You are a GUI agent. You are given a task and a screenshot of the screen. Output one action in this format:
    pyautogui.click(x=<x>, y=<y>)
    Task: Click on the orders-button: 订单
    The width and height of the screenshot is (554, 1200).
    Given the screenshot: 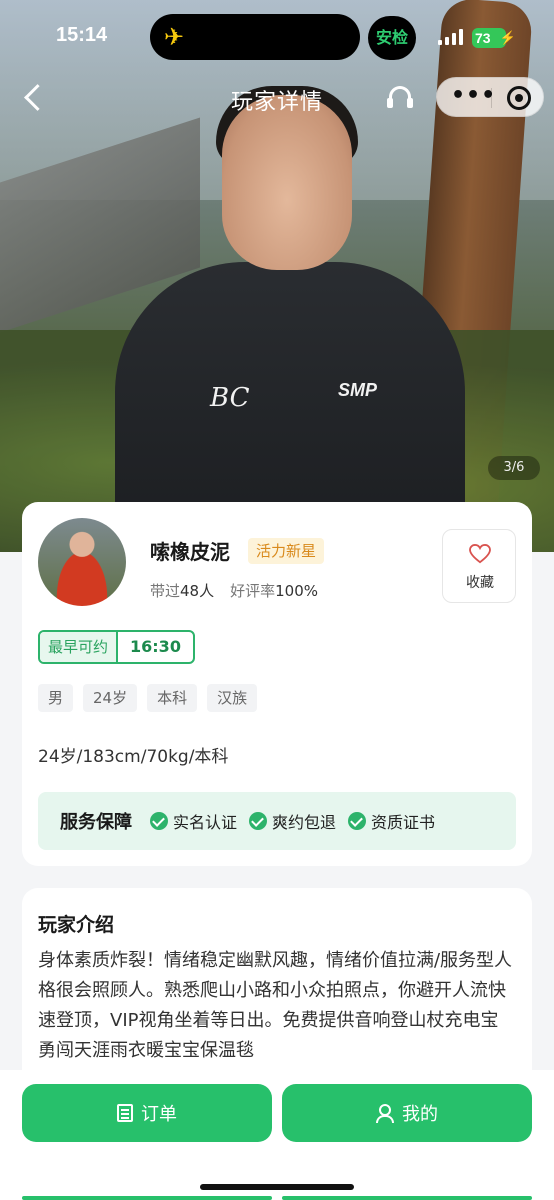 What is the action you would take?
    pyautogui.click(x=147, y=1113)
    